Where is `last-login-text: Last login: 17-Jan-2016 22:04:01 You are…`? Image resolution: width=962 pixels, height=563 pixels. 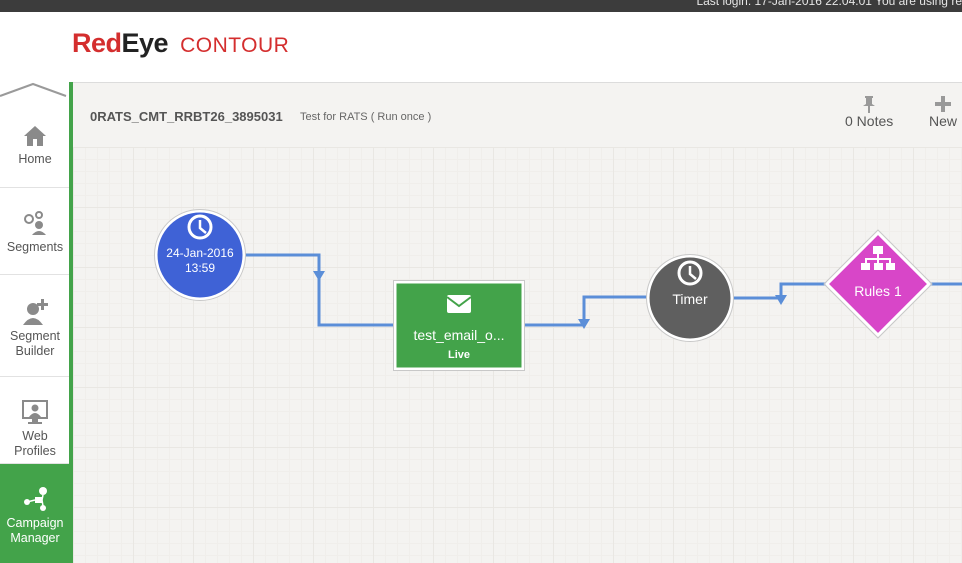
last-login-text: Last login: 17-Jan-2016 22:04:01 You are… is located at coordinates (829, 4).